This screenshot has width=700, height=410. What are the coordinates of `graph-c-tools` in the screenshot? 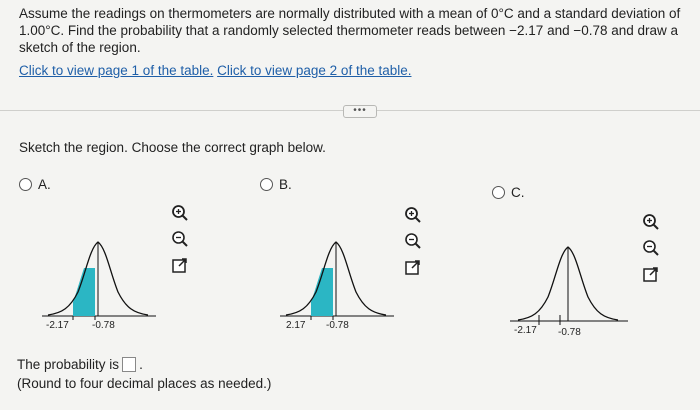 It's located at (651, 251).